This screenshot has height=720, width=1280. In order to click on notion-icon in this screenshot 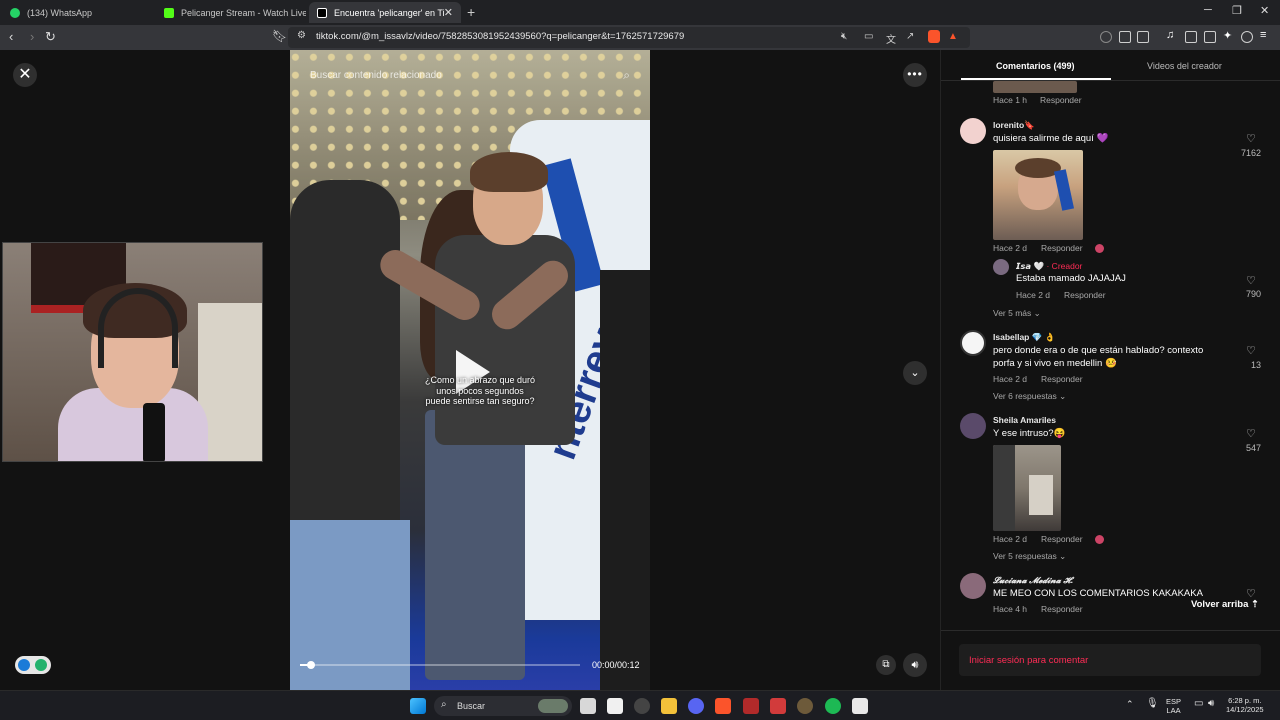, I will do `click(615, 706)`.